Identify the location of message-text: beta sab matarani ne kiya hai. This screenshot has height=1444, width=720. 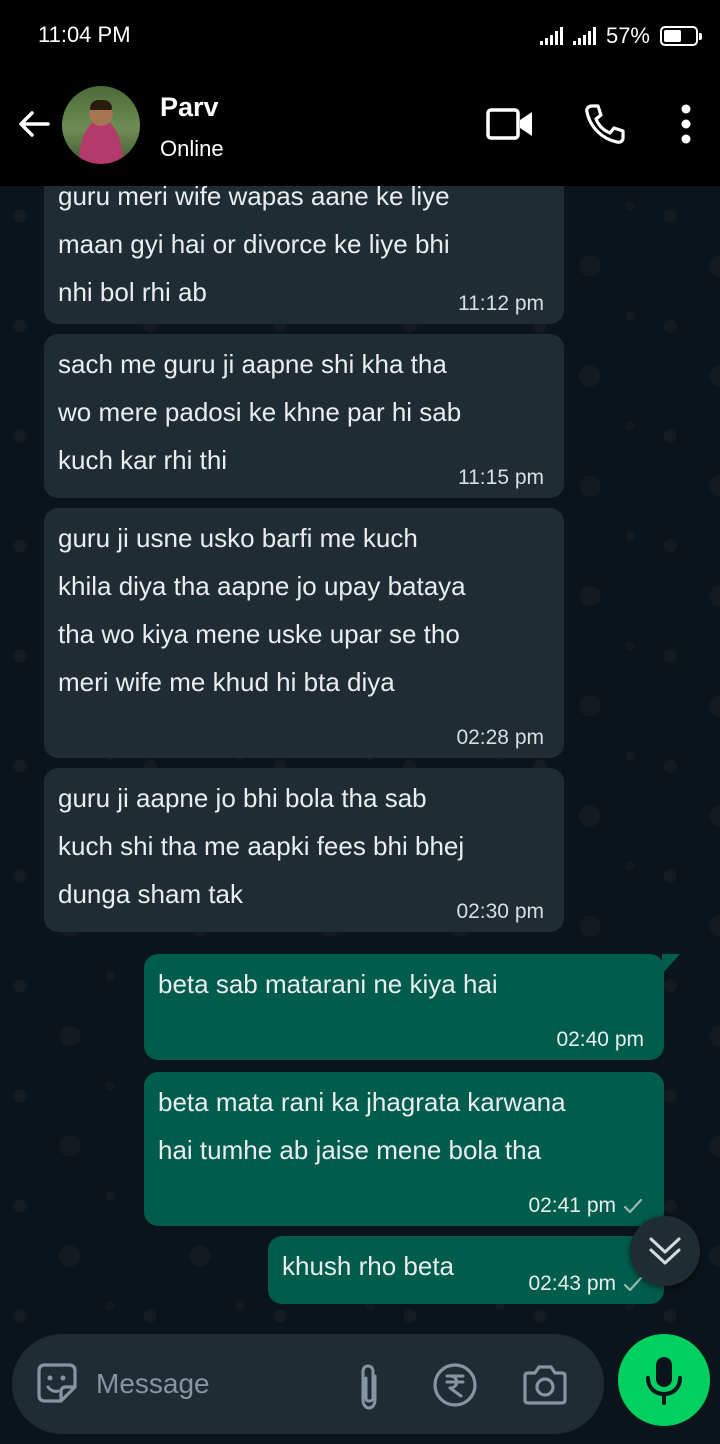
(328, 984).